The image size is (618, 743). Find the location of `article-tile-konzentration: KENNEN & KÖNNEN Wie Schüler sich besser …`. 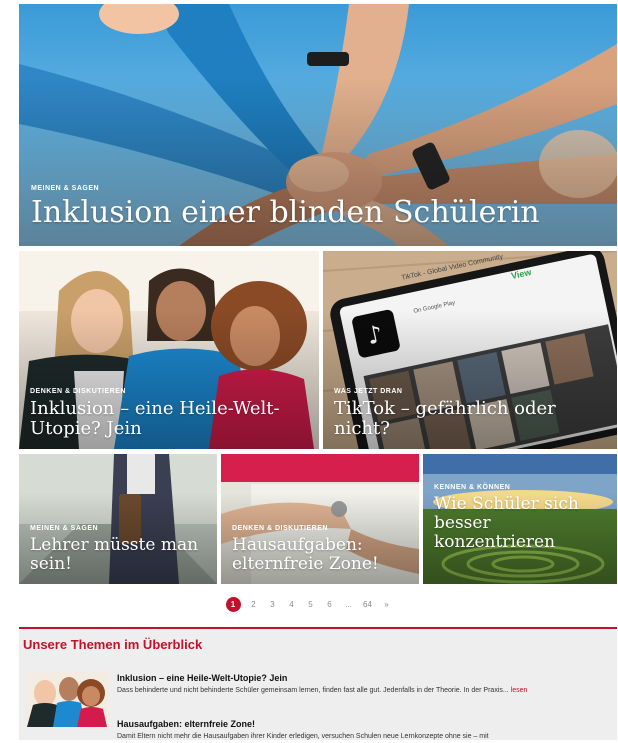

article-tile-konzentration: KENNEN & KÖNNEN Wie Schüler sich besser … is located at coordinates (520, 519).